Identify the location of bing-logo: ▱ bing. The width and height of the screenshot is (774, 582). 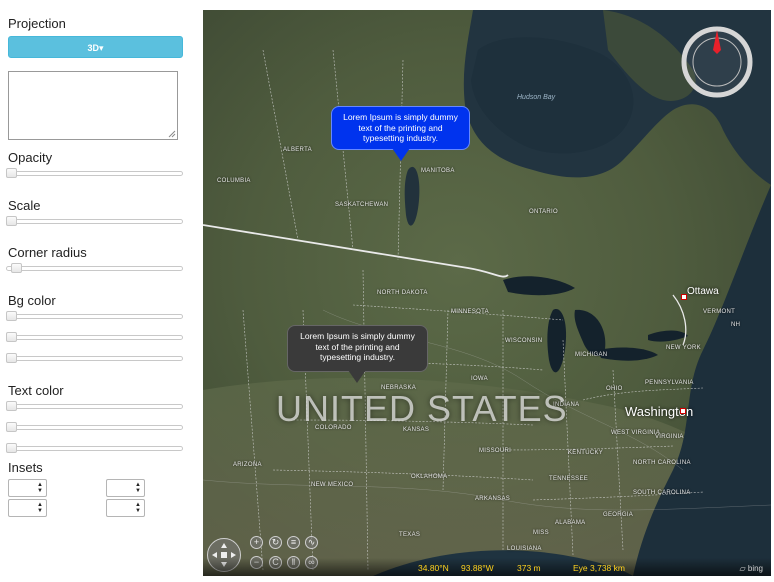
(751, 568).